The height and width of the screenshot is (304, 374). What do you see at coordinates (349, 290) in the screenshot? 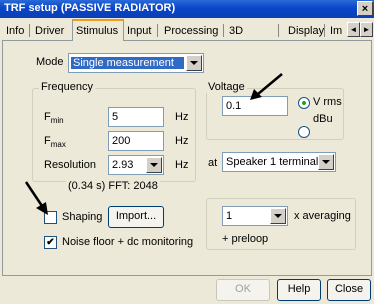
I see `close-button: Close` at bounding box center [349, 290].